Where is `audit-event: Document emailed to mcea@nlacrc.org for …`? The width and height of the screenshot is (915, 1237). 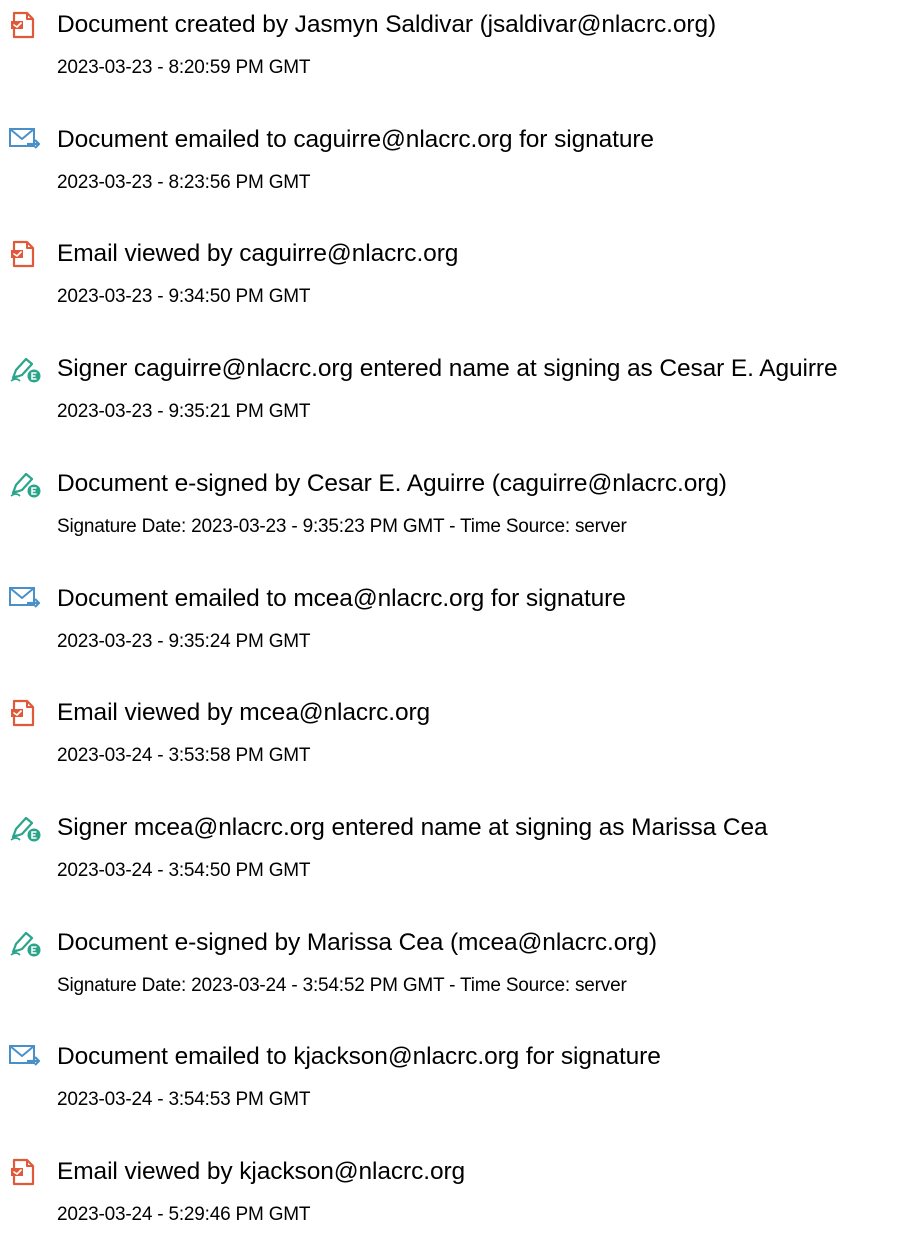
audit-event: Document emailed to mcea@nlacrc.org for … is located at coordinates (457, 619).